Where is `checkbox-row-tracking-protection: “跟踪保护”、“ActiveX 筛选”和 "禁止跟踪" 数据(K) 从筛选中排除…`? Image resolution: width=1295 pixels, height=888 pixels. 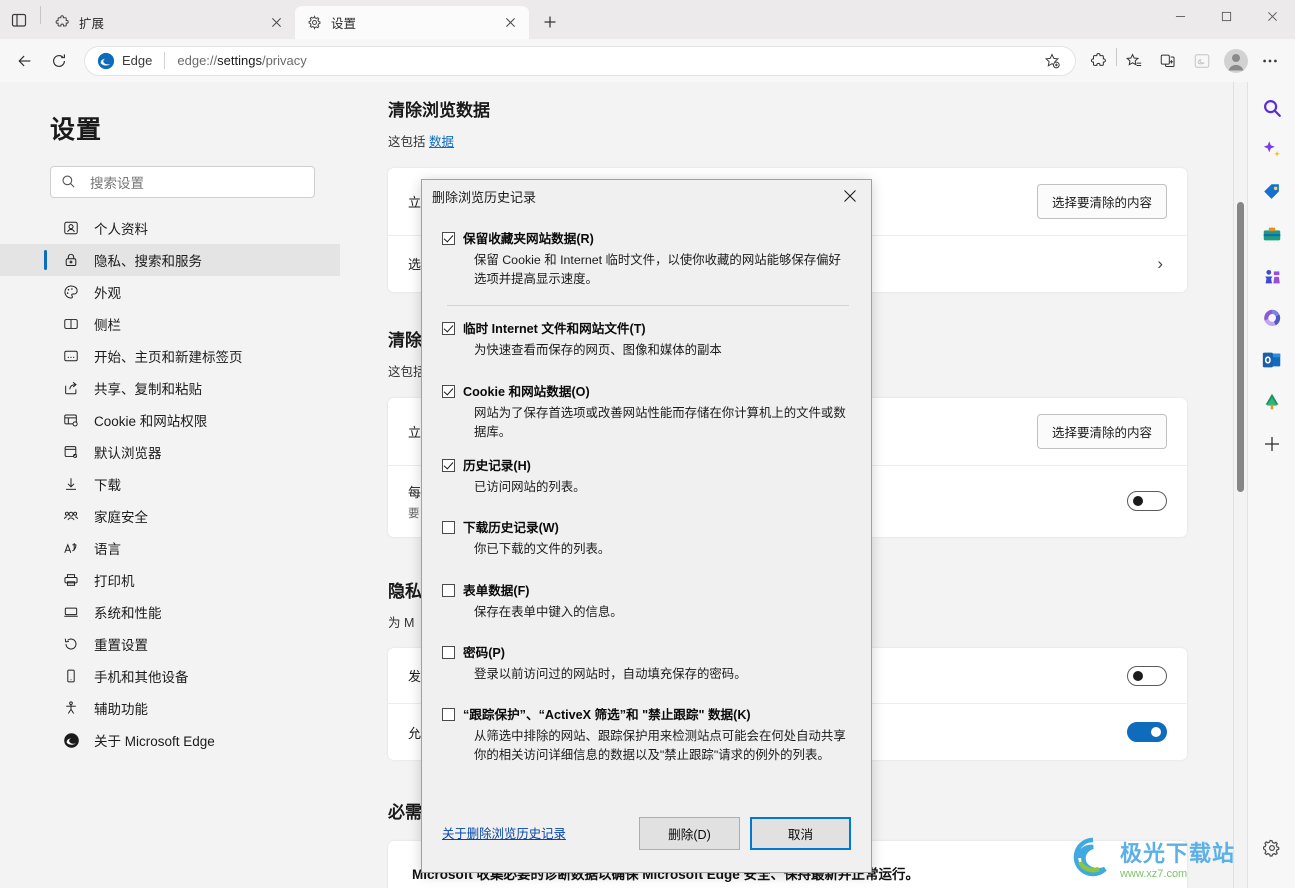 checkbox-row-tracking-protection: “跟踪保护”、“ActiveX 筛选”和 "禁止跟踪" 数据(K) 从筛选中排除… is located at coordinates (646, 735).